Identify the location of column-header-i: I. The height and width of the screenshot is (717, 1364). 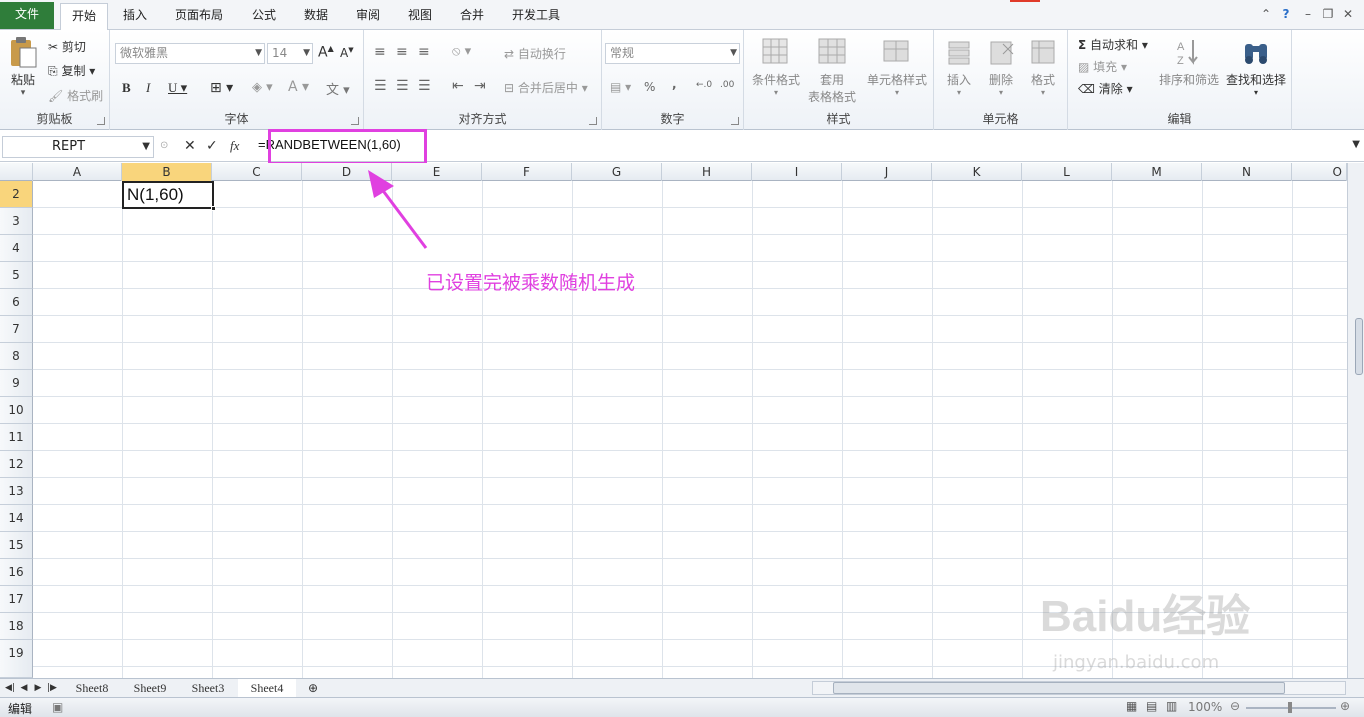
(797, 172).